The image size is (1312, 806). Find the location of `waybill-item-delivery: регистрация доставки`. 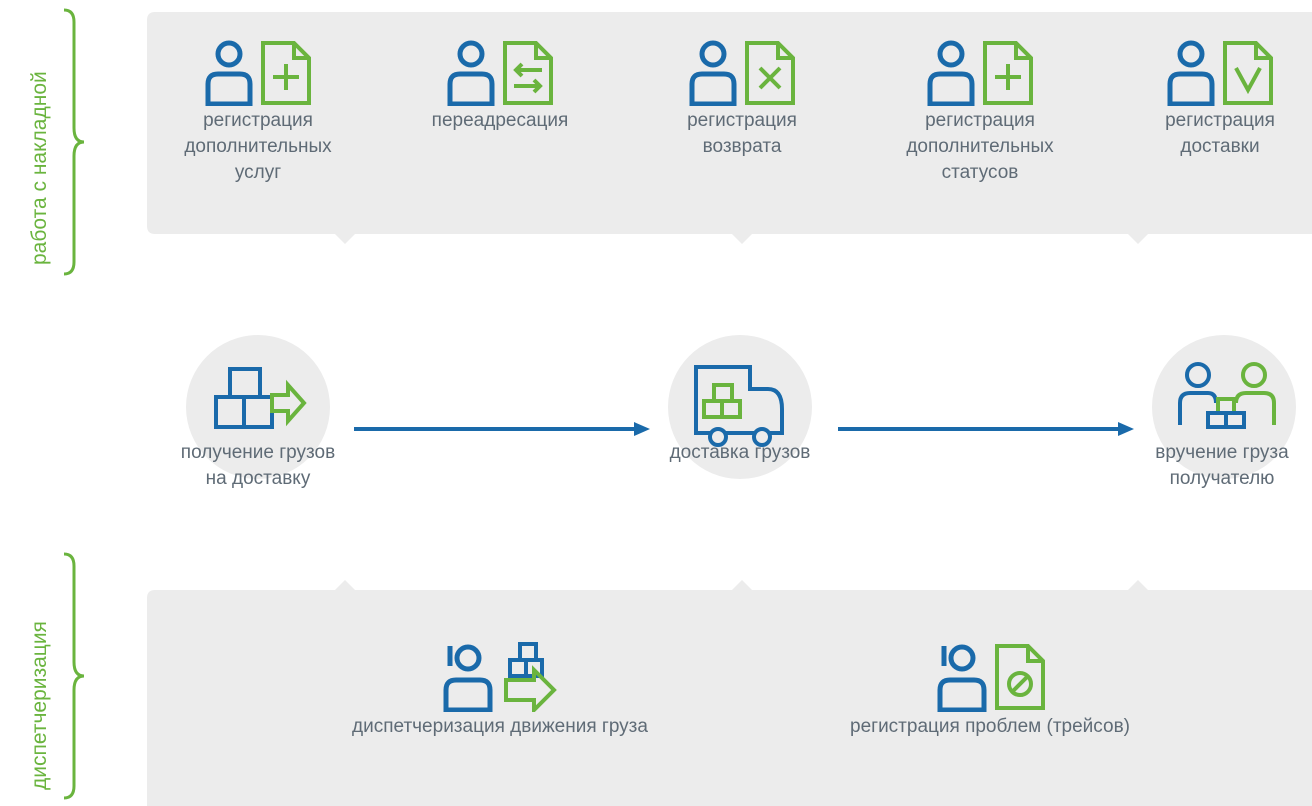

waybill-item-delivery: регистрация доставки is located at coordinates (1211, 100).